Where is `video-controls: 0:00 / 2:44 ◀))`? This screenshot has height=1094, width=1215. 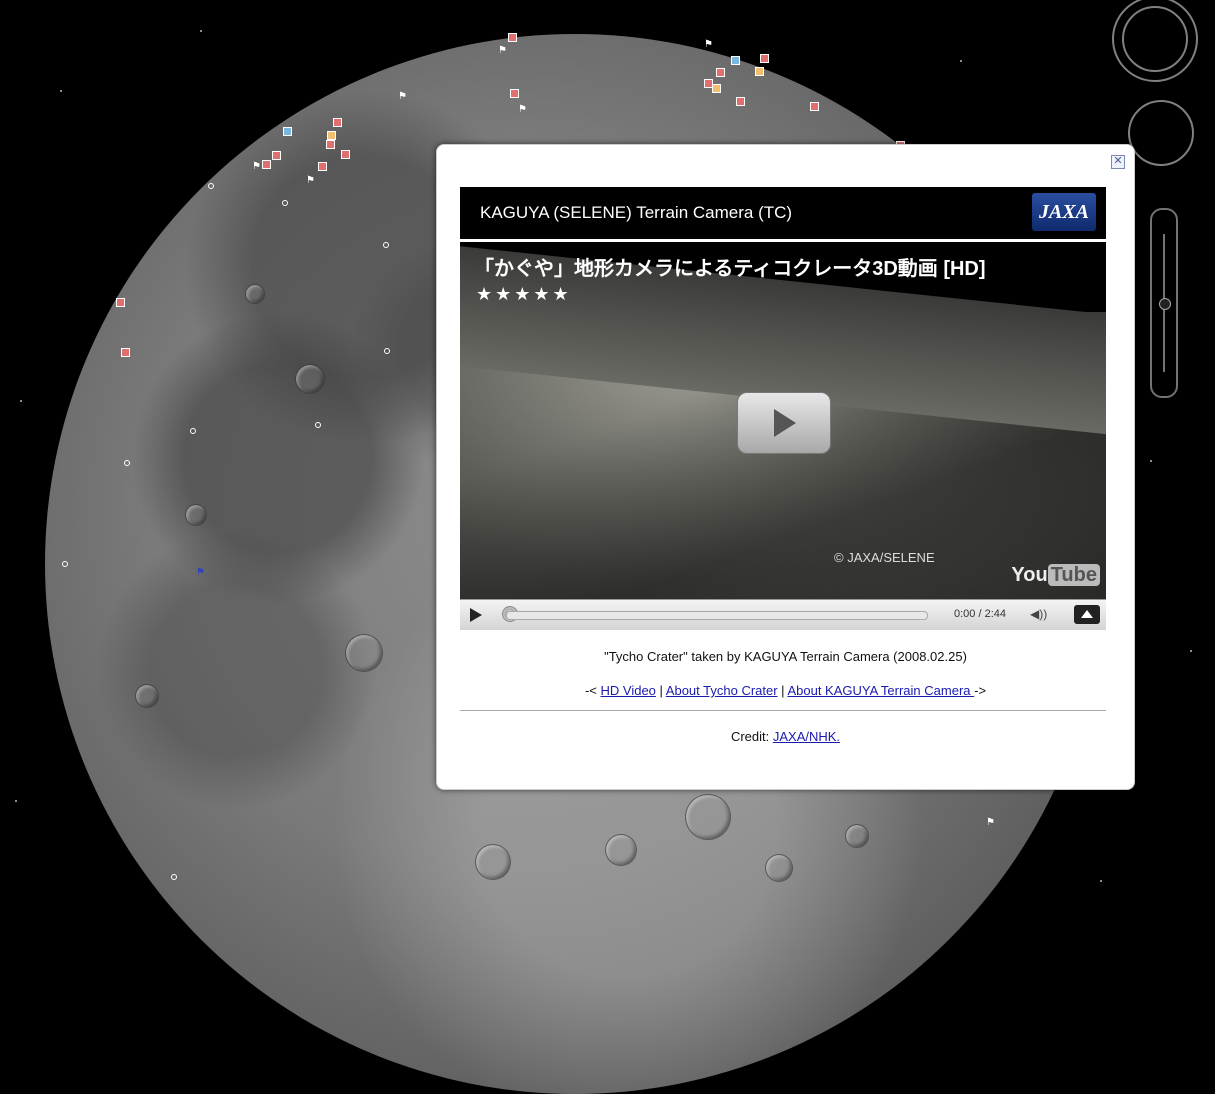 video-controls: 0:00 / 2:44 ◀)) is located at coordinates (783, 614).